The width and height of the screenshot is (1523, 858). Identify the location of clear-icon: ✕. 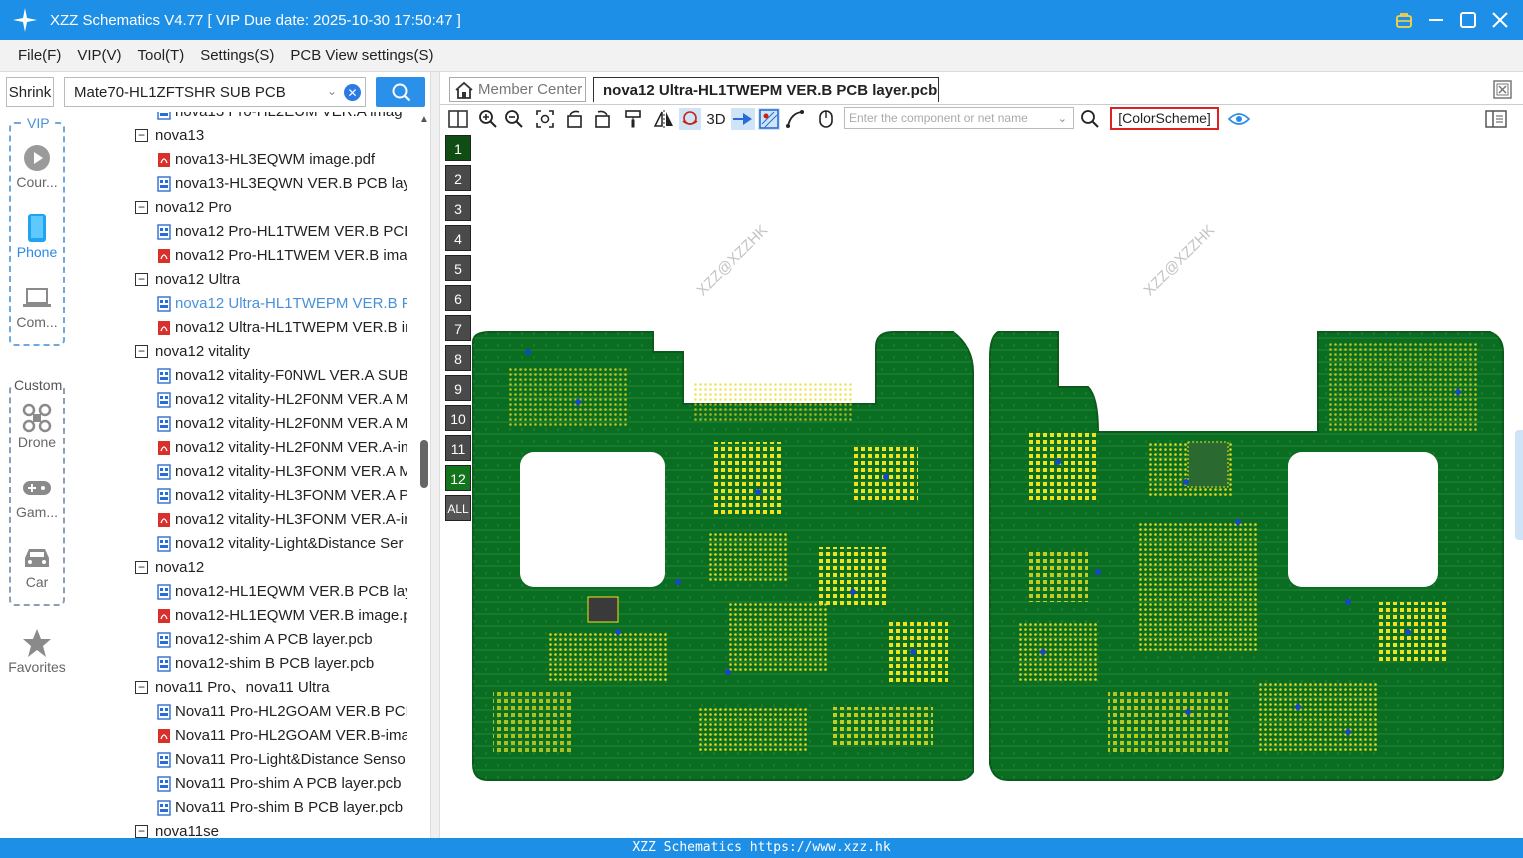
(352, 92).